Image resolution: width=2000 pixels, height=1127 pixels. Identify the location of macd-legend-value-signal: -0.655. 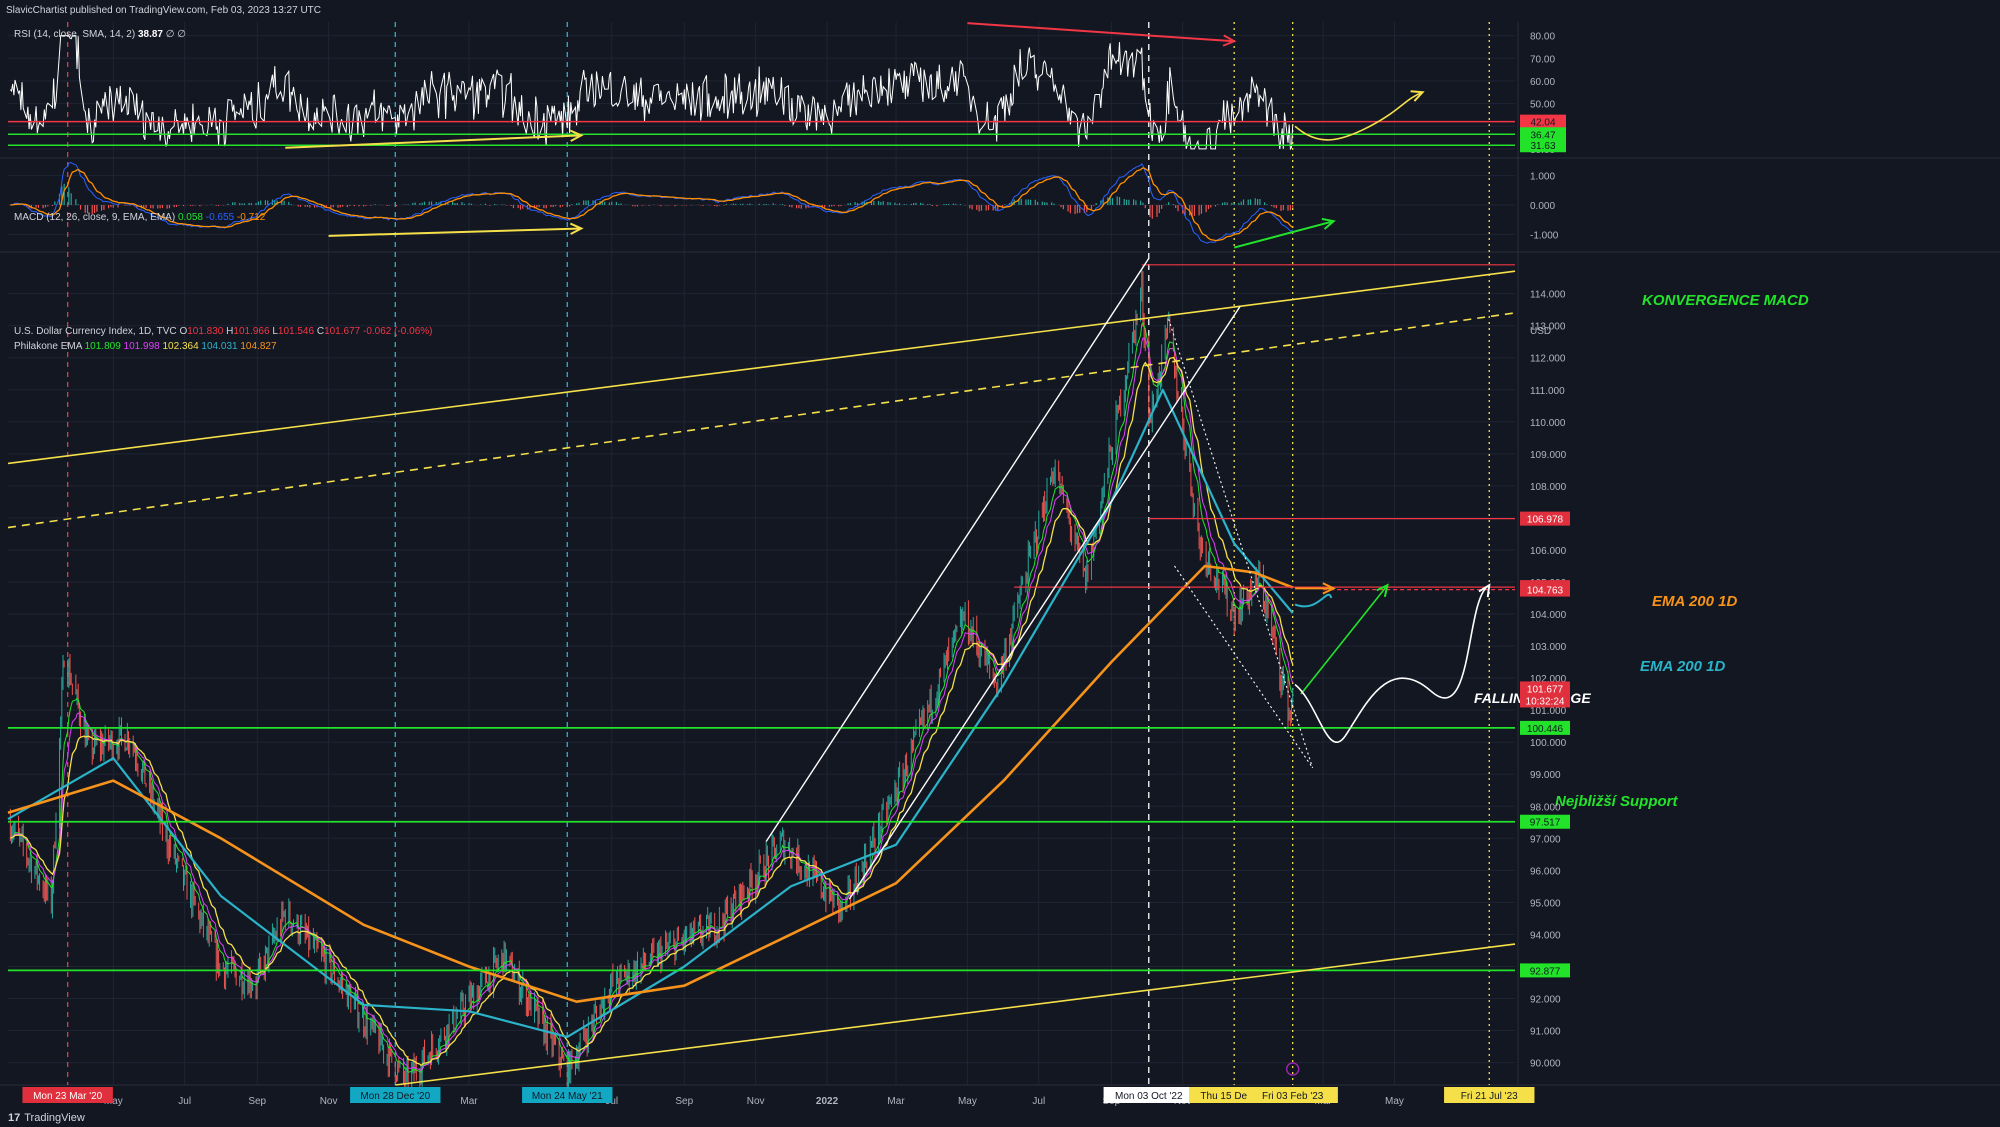
(220, 217).